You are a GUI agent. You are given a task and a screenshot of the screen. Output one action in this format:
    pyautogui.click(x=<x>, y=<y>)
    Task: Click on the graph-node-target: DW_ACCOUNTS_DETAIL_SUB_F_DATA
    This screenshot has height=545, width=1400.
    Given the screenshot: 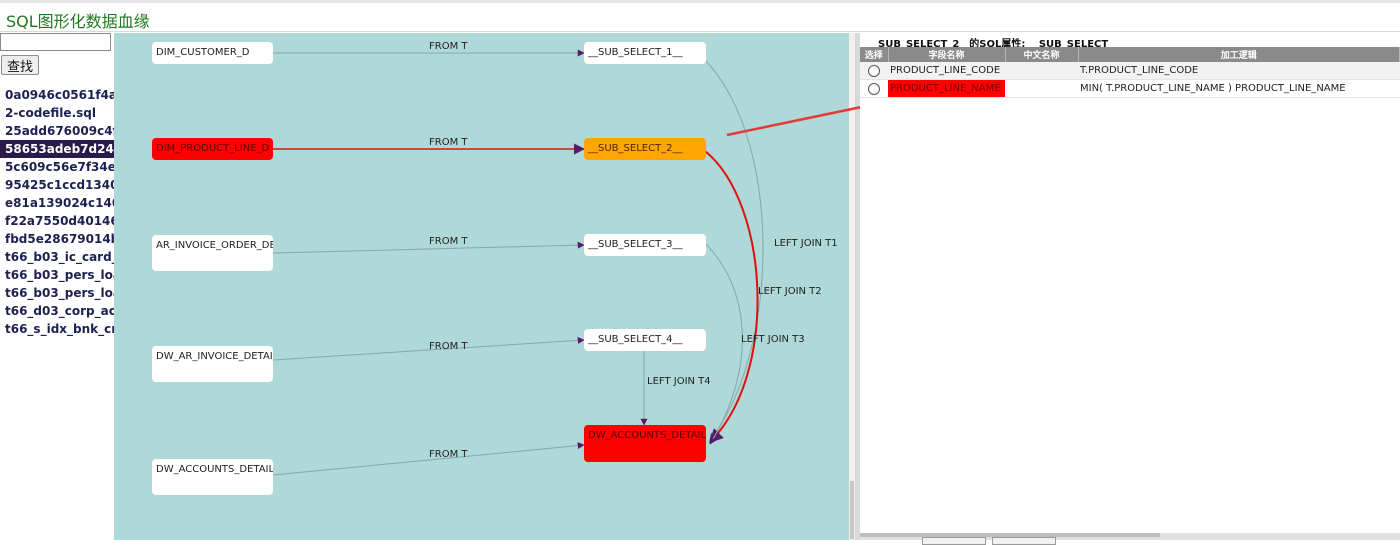 What is the action you would take?
    pyautogui.click(x=645, y=443)
    